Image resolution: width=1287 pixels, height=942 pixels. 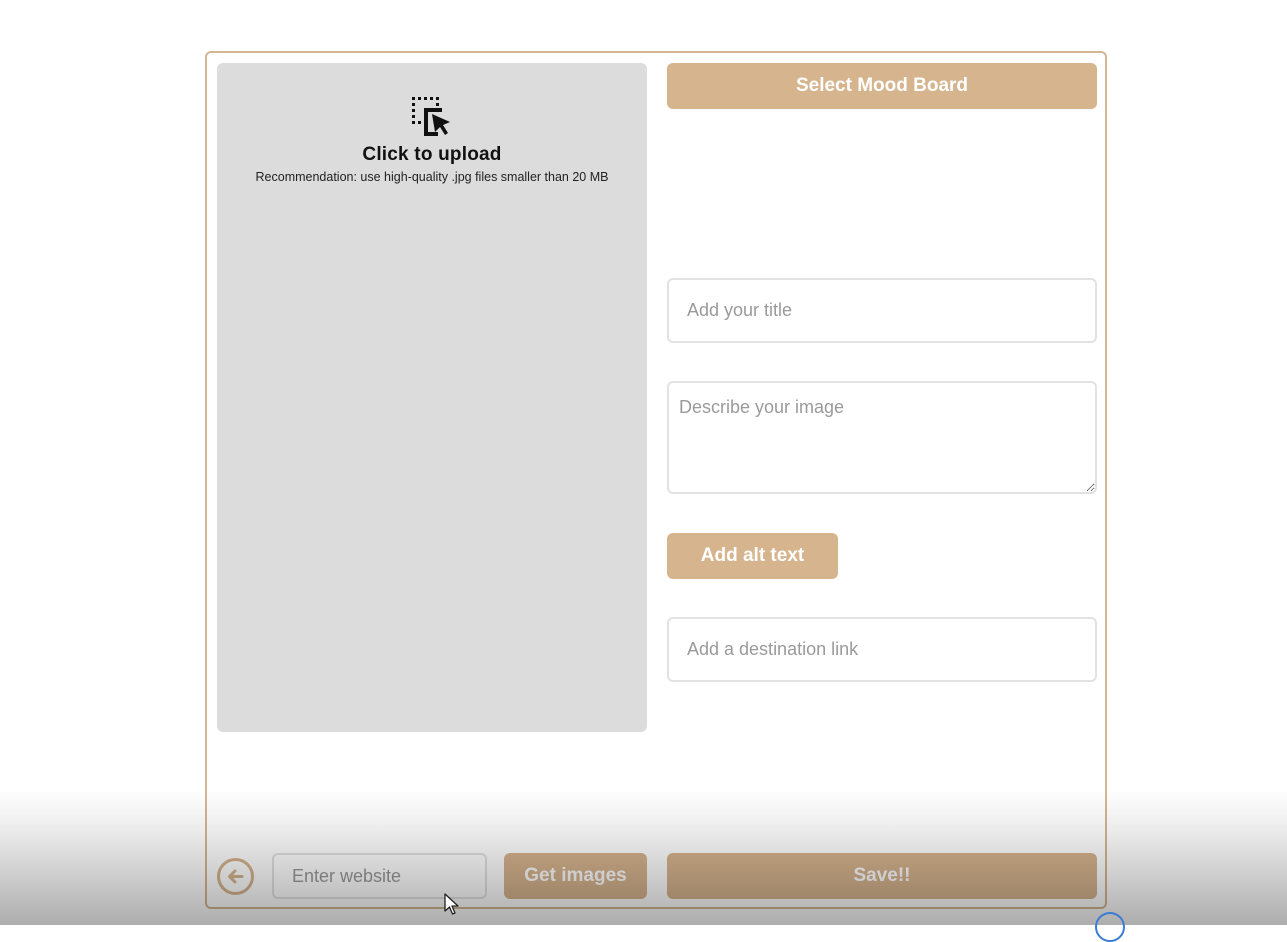 What do you see at coordinates (432, 154) in the screenshot?
I see `upload-title: Click to upload` at bounding box center [432, 154].